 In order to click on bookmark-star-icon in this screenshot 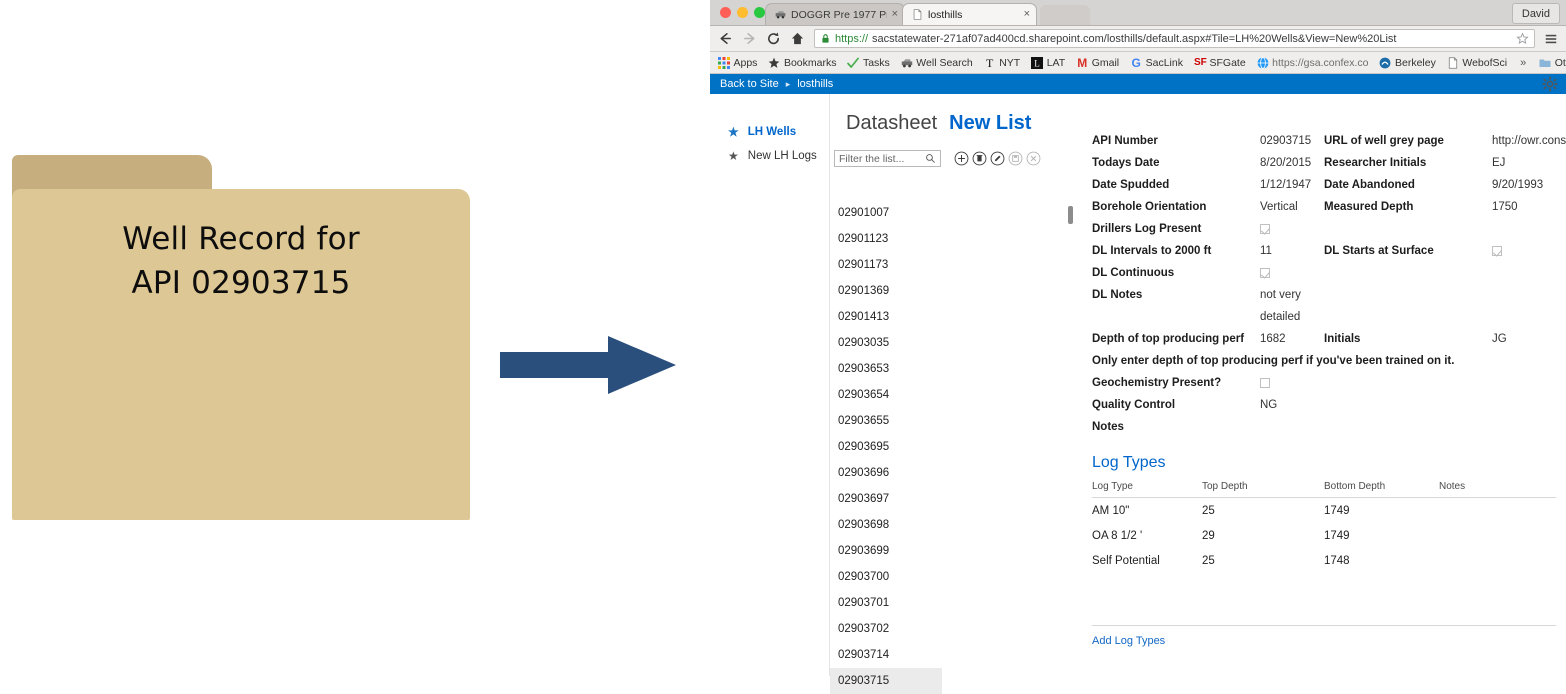, I will do `click(1522, 38)`.